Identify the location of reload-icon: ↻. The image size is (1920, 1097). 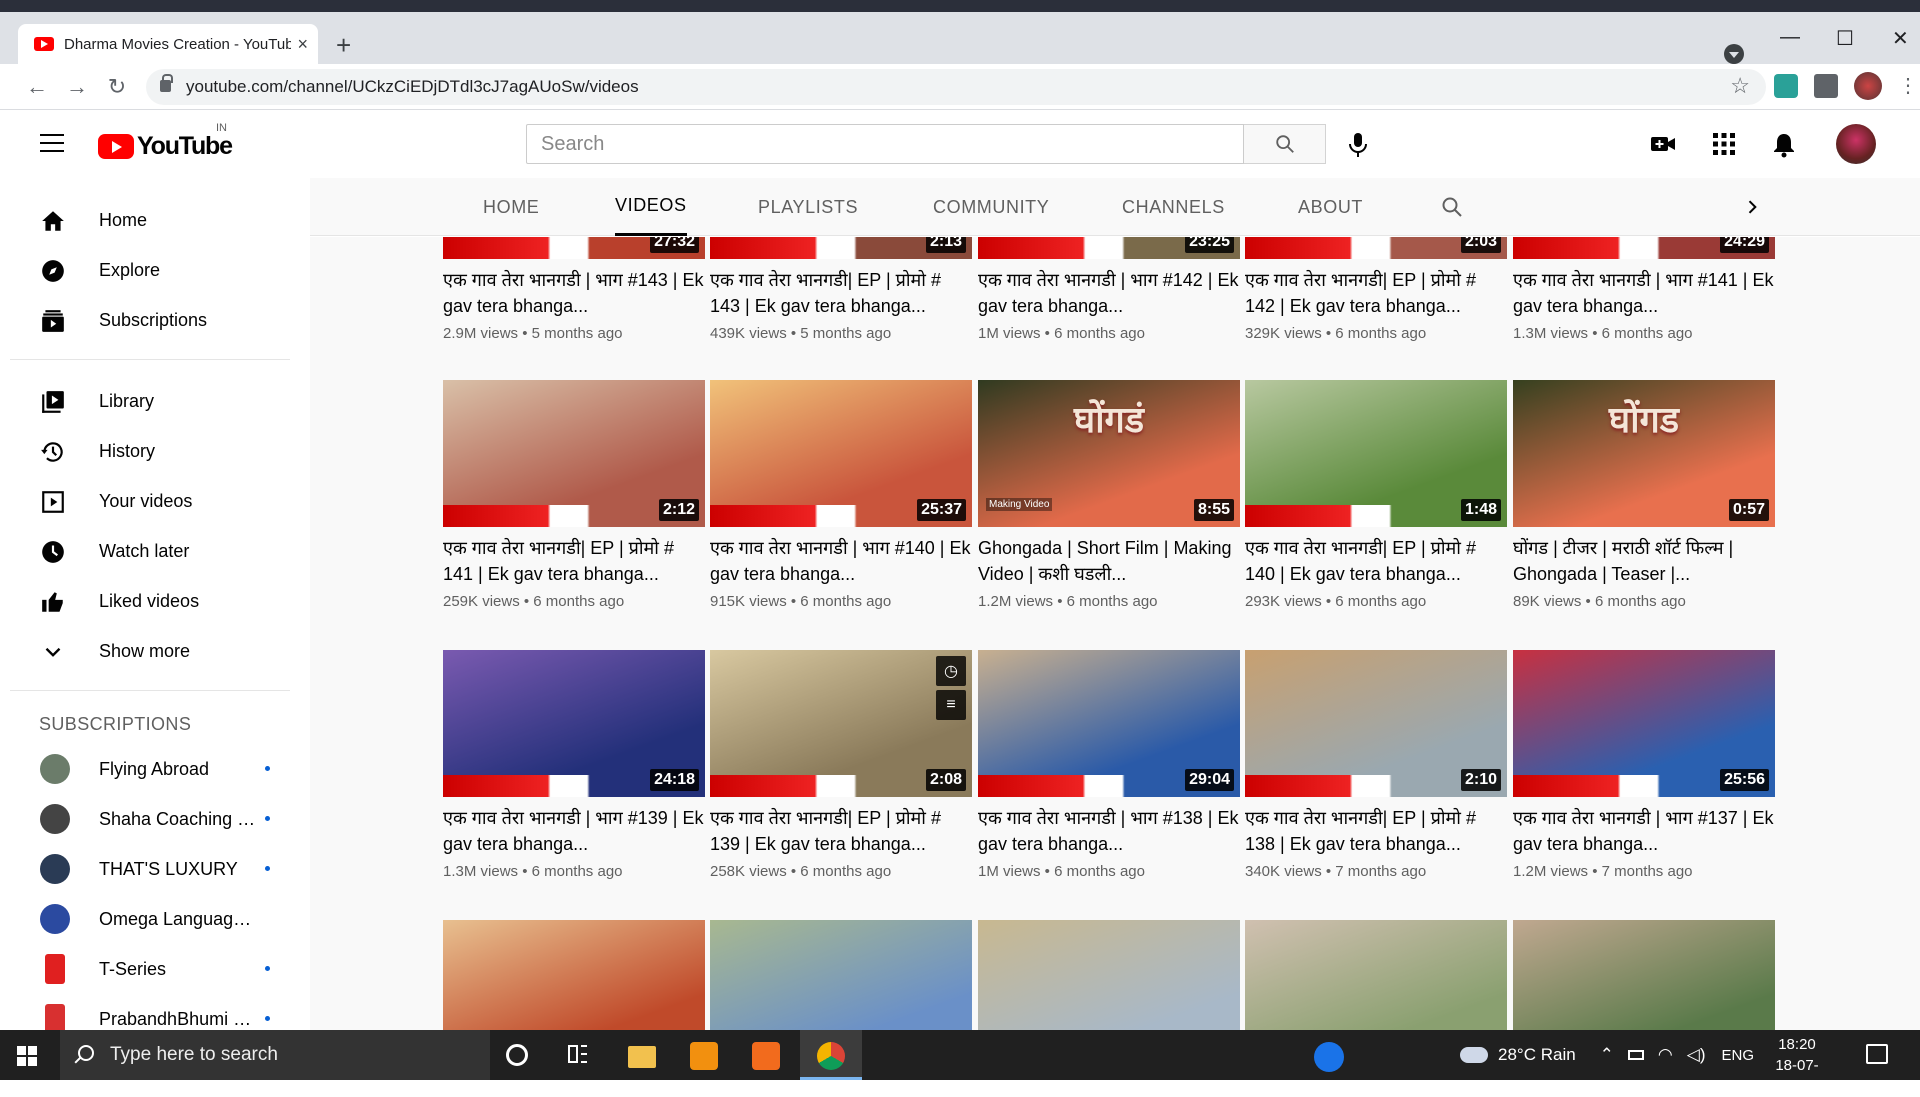
(117, 87).